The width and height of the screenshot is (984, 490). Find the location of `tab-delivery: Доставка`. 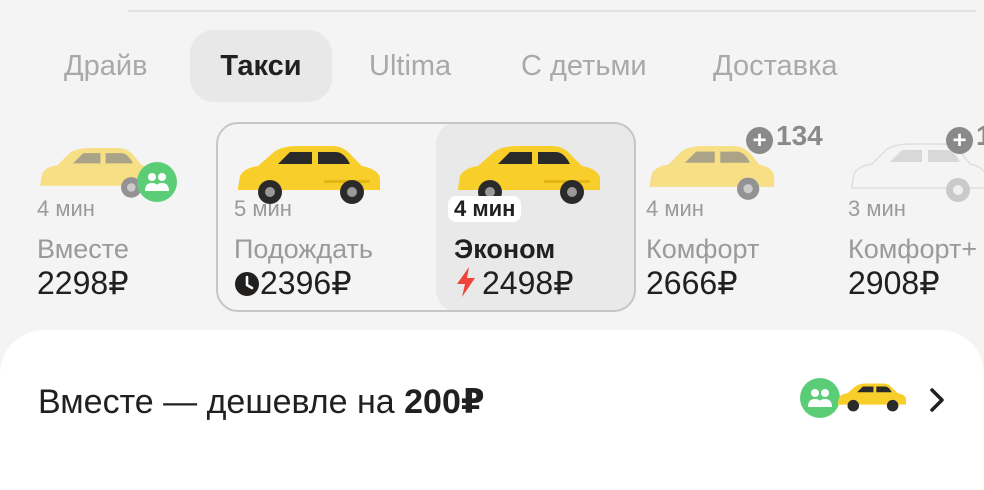

tab-delivery: Доставка is located at coordinates (775, 66).